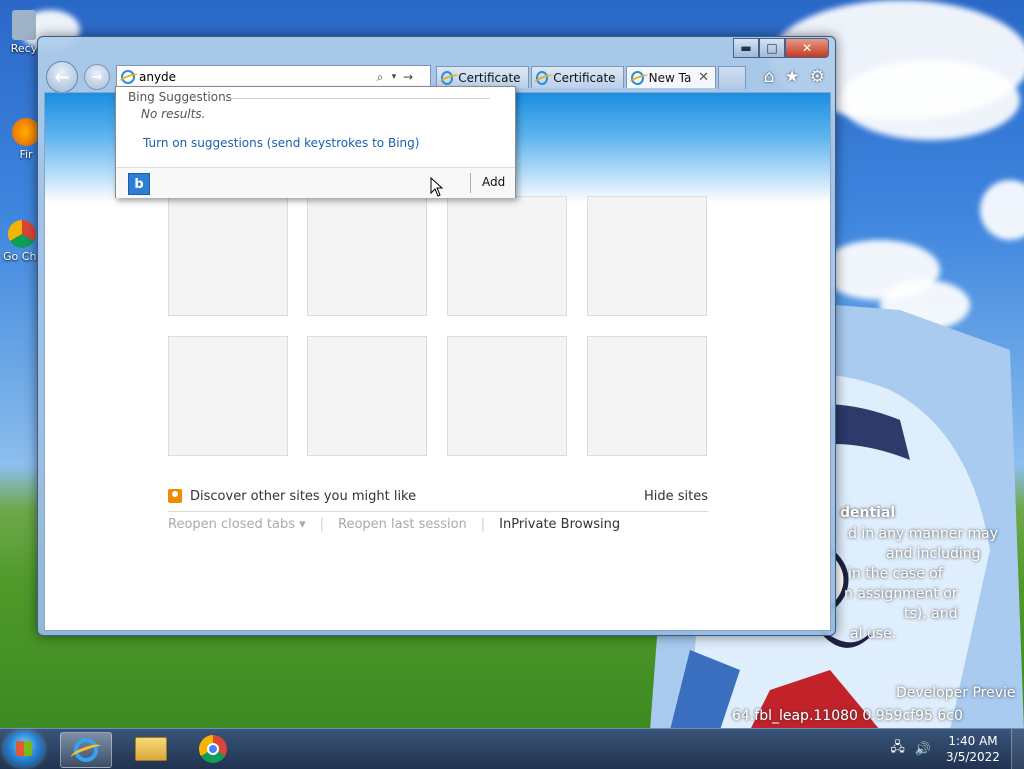 This screenshot has width=1024, height=769. What do you see at coordinates (973, 749) in the screenshot?
I see `clock: 1:40 AM 3/5/2022` at bounding box center [973, 749].